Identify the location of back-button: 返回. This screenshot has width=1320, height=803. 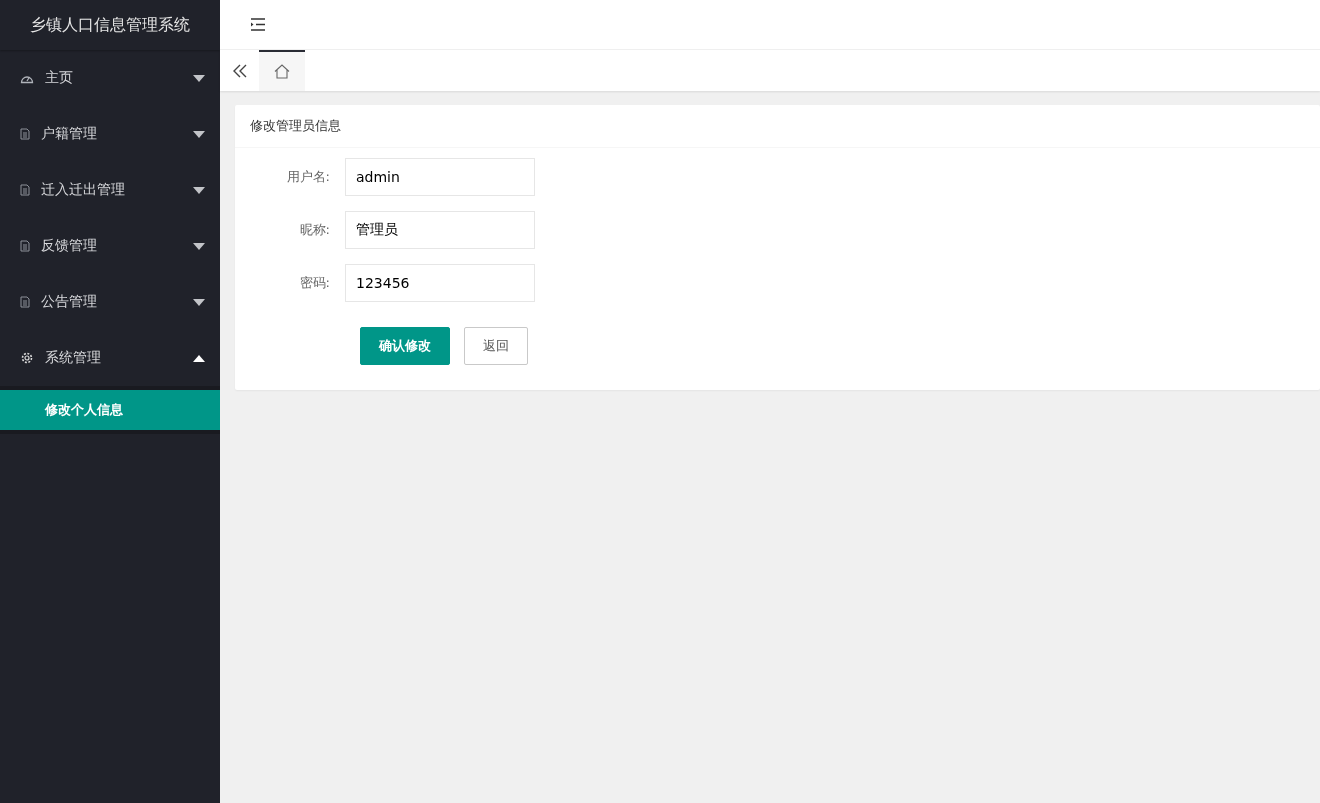
(496, 346).